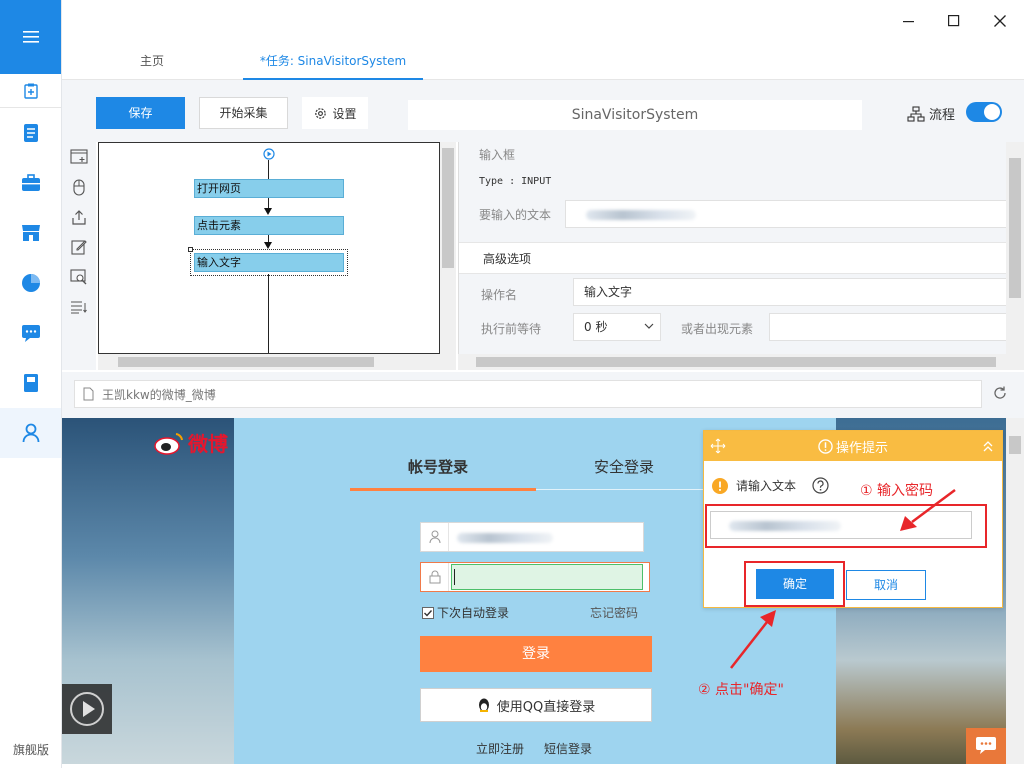  What do you see at coordinates (749, 645) in the screenshot?
I see `arrow-to-confirm` at bounding box center [749, 645].